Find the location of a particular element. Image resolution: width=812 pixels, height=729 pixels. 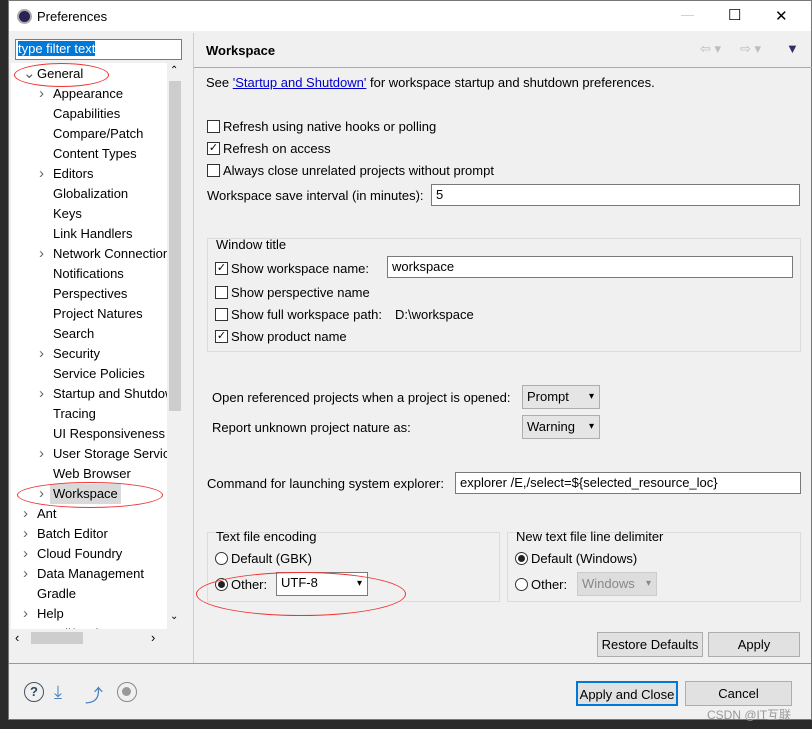

tree-item-label: Project Natures is located at coordinates (98, 313).